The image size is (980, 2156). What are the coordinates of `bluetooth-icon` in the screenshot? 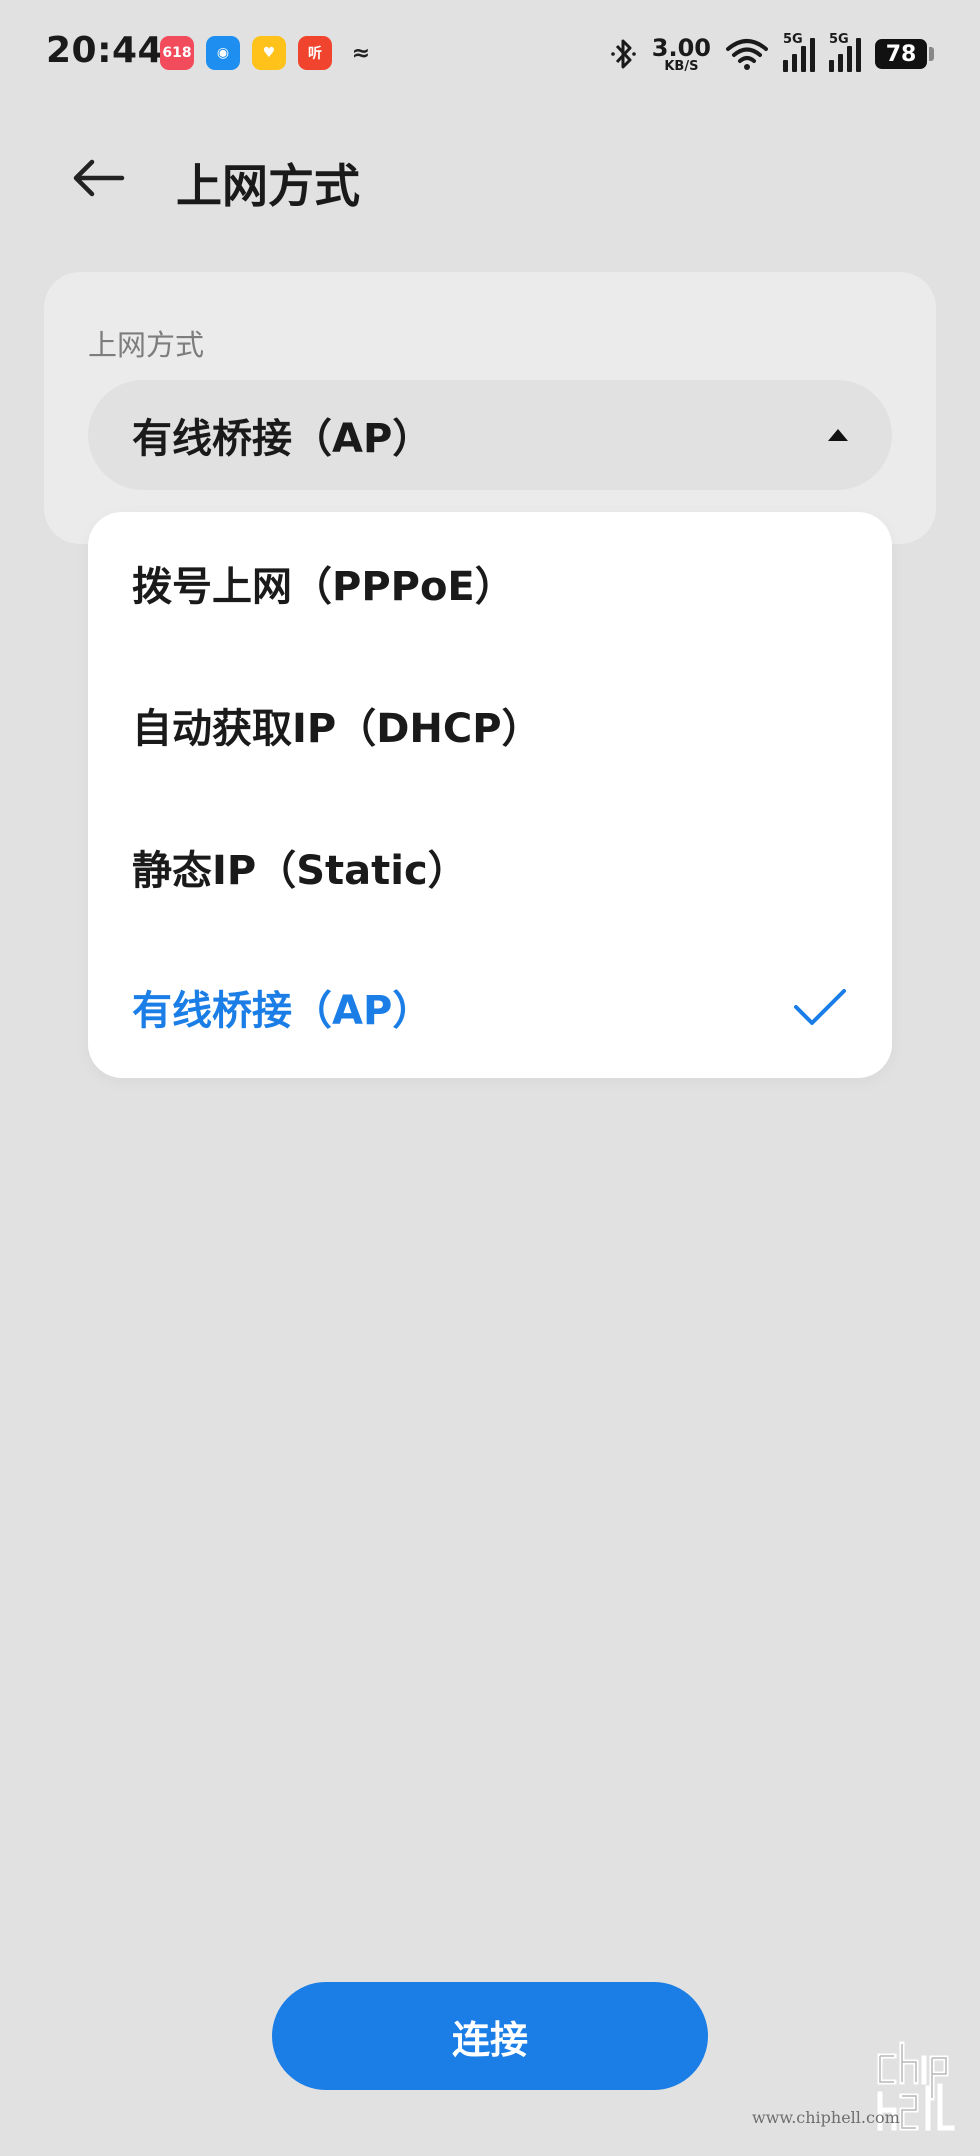 It's located at (623, 54).